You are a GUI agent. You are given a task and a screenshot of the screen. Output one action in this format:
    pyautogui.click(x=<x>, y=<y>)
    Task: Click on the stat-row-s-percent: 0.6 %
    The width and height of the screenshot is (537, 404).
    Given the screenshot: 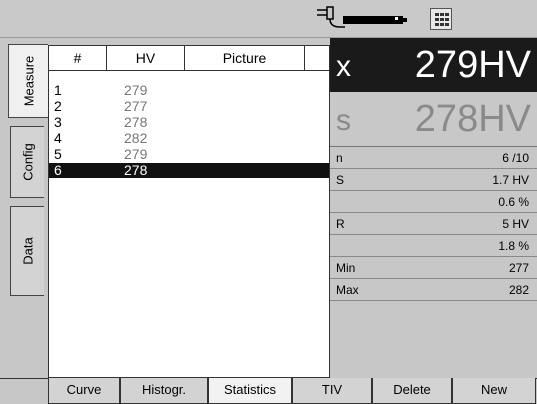 What is the action you would take?
    pyautogui.click(x=433, y=202)
    